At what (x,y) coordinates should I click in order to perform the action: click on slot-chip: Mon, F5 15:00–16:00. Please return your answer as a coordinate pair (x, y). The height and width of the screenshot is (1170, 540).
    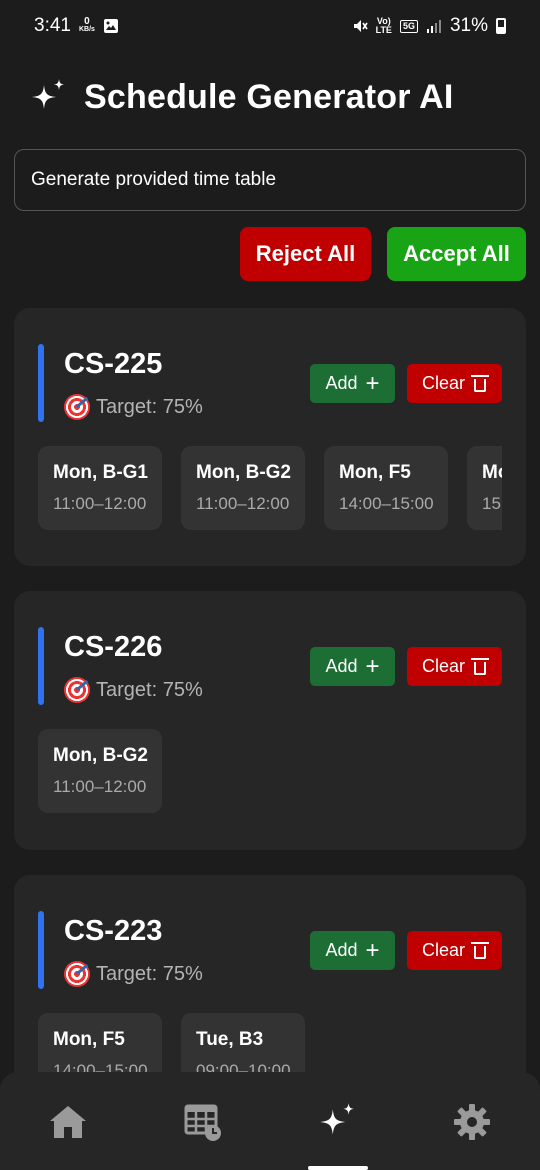
    Looking at the image, I should click on (484, 488).